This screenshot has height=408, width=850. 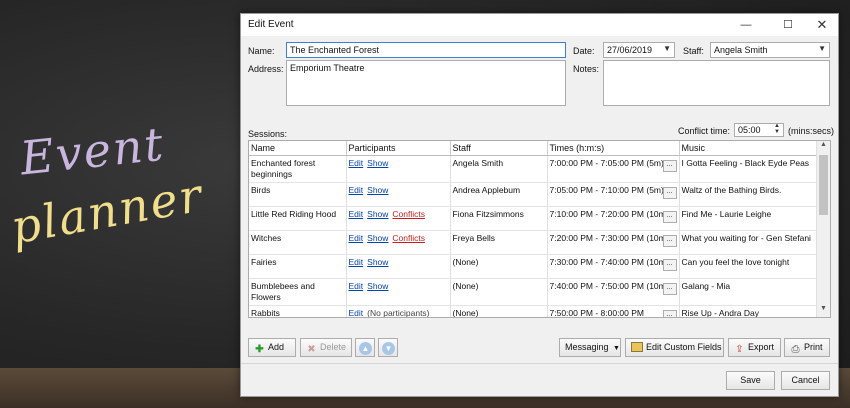 I want to click on column-header-name: Name, so click(x=298, y=148).